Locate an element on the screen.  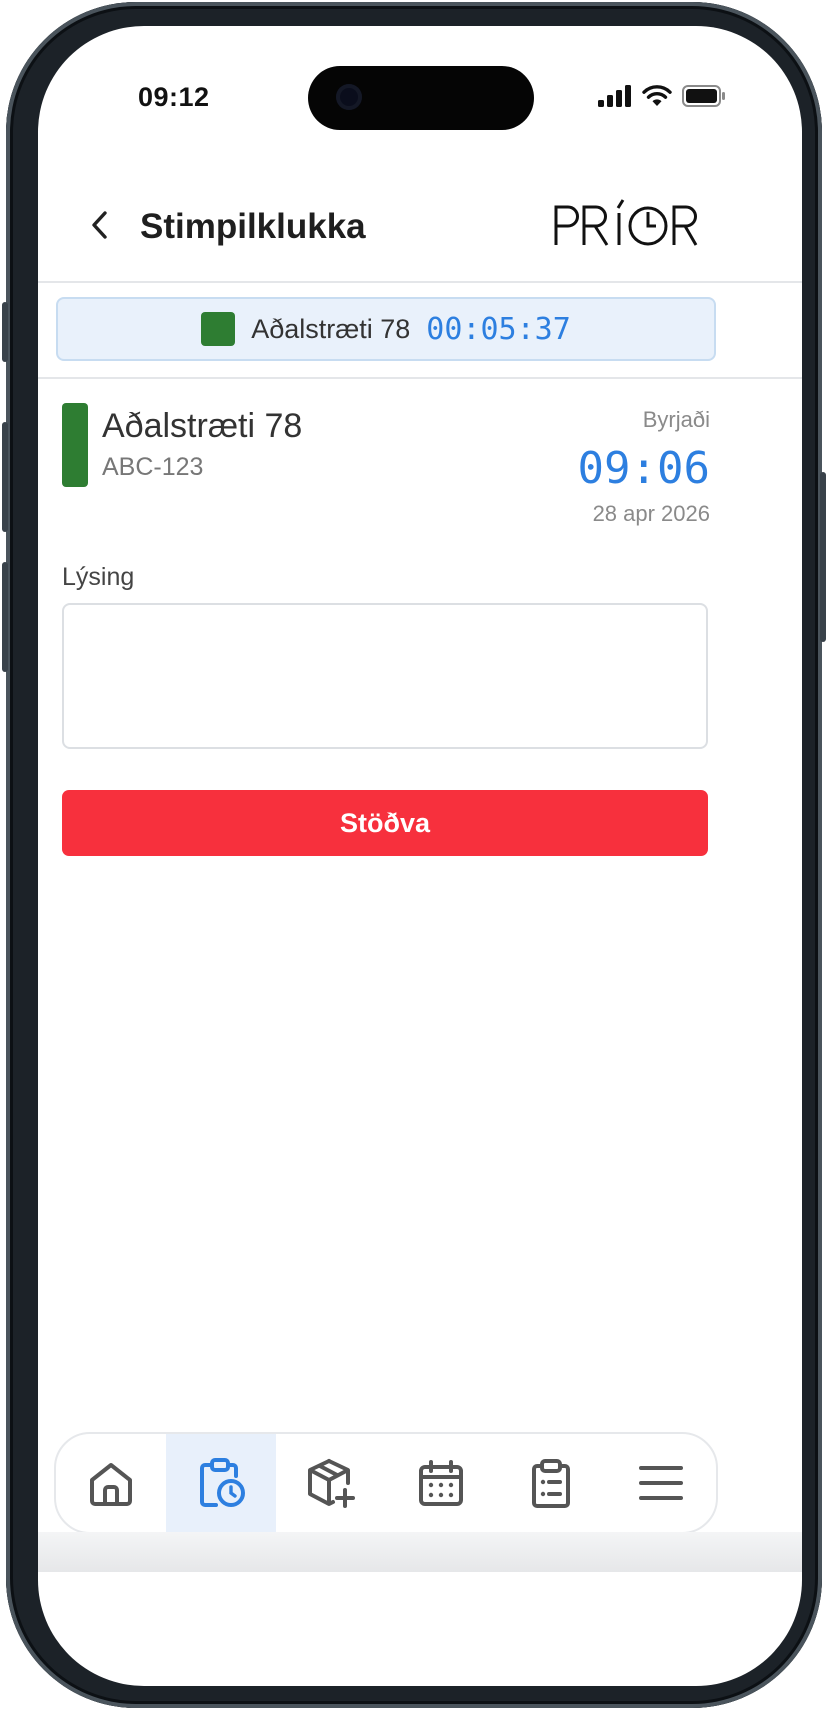
nav-tasks is located at coordinates (551, 1483).